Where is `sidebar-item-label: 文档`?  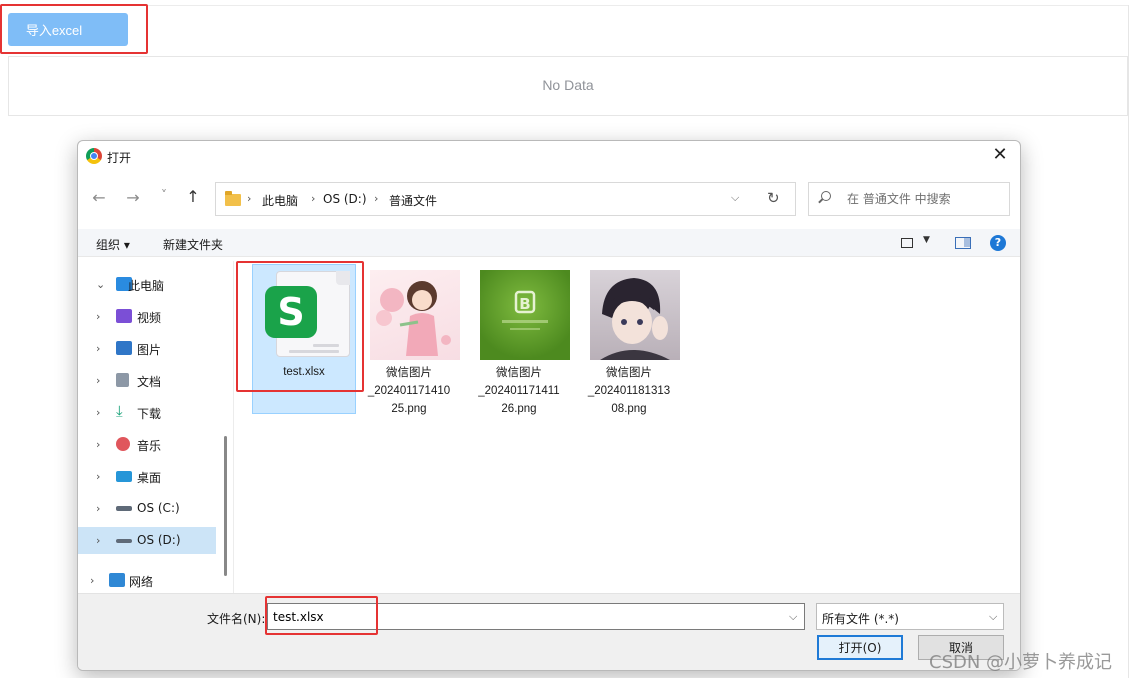
sidebar-item-label: 文档 is located at coordinates (149, 382).